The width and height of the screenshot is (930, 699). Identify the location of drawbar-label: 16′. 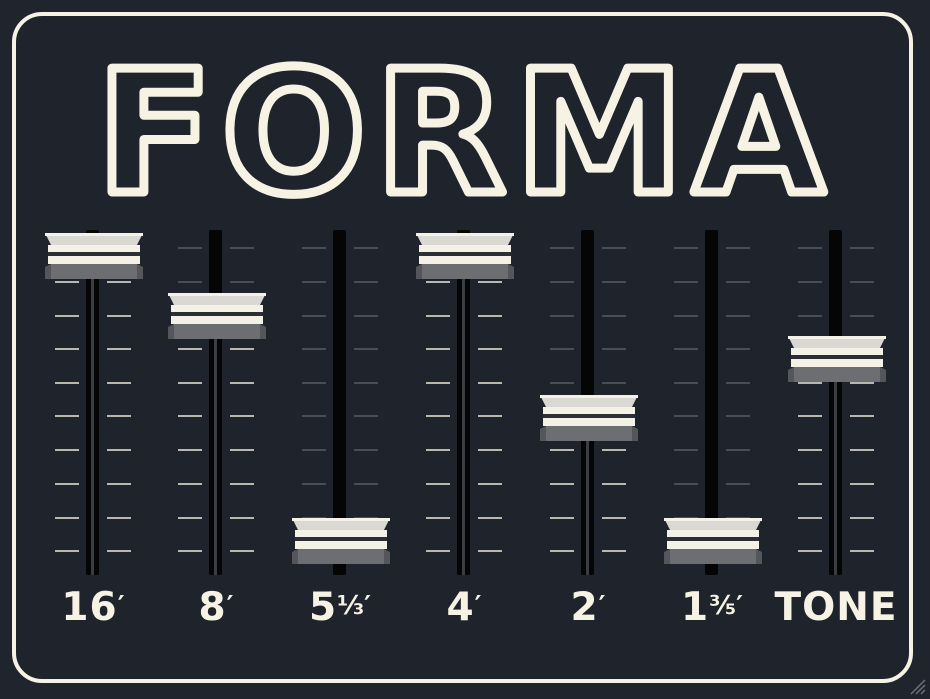
(93, 607).